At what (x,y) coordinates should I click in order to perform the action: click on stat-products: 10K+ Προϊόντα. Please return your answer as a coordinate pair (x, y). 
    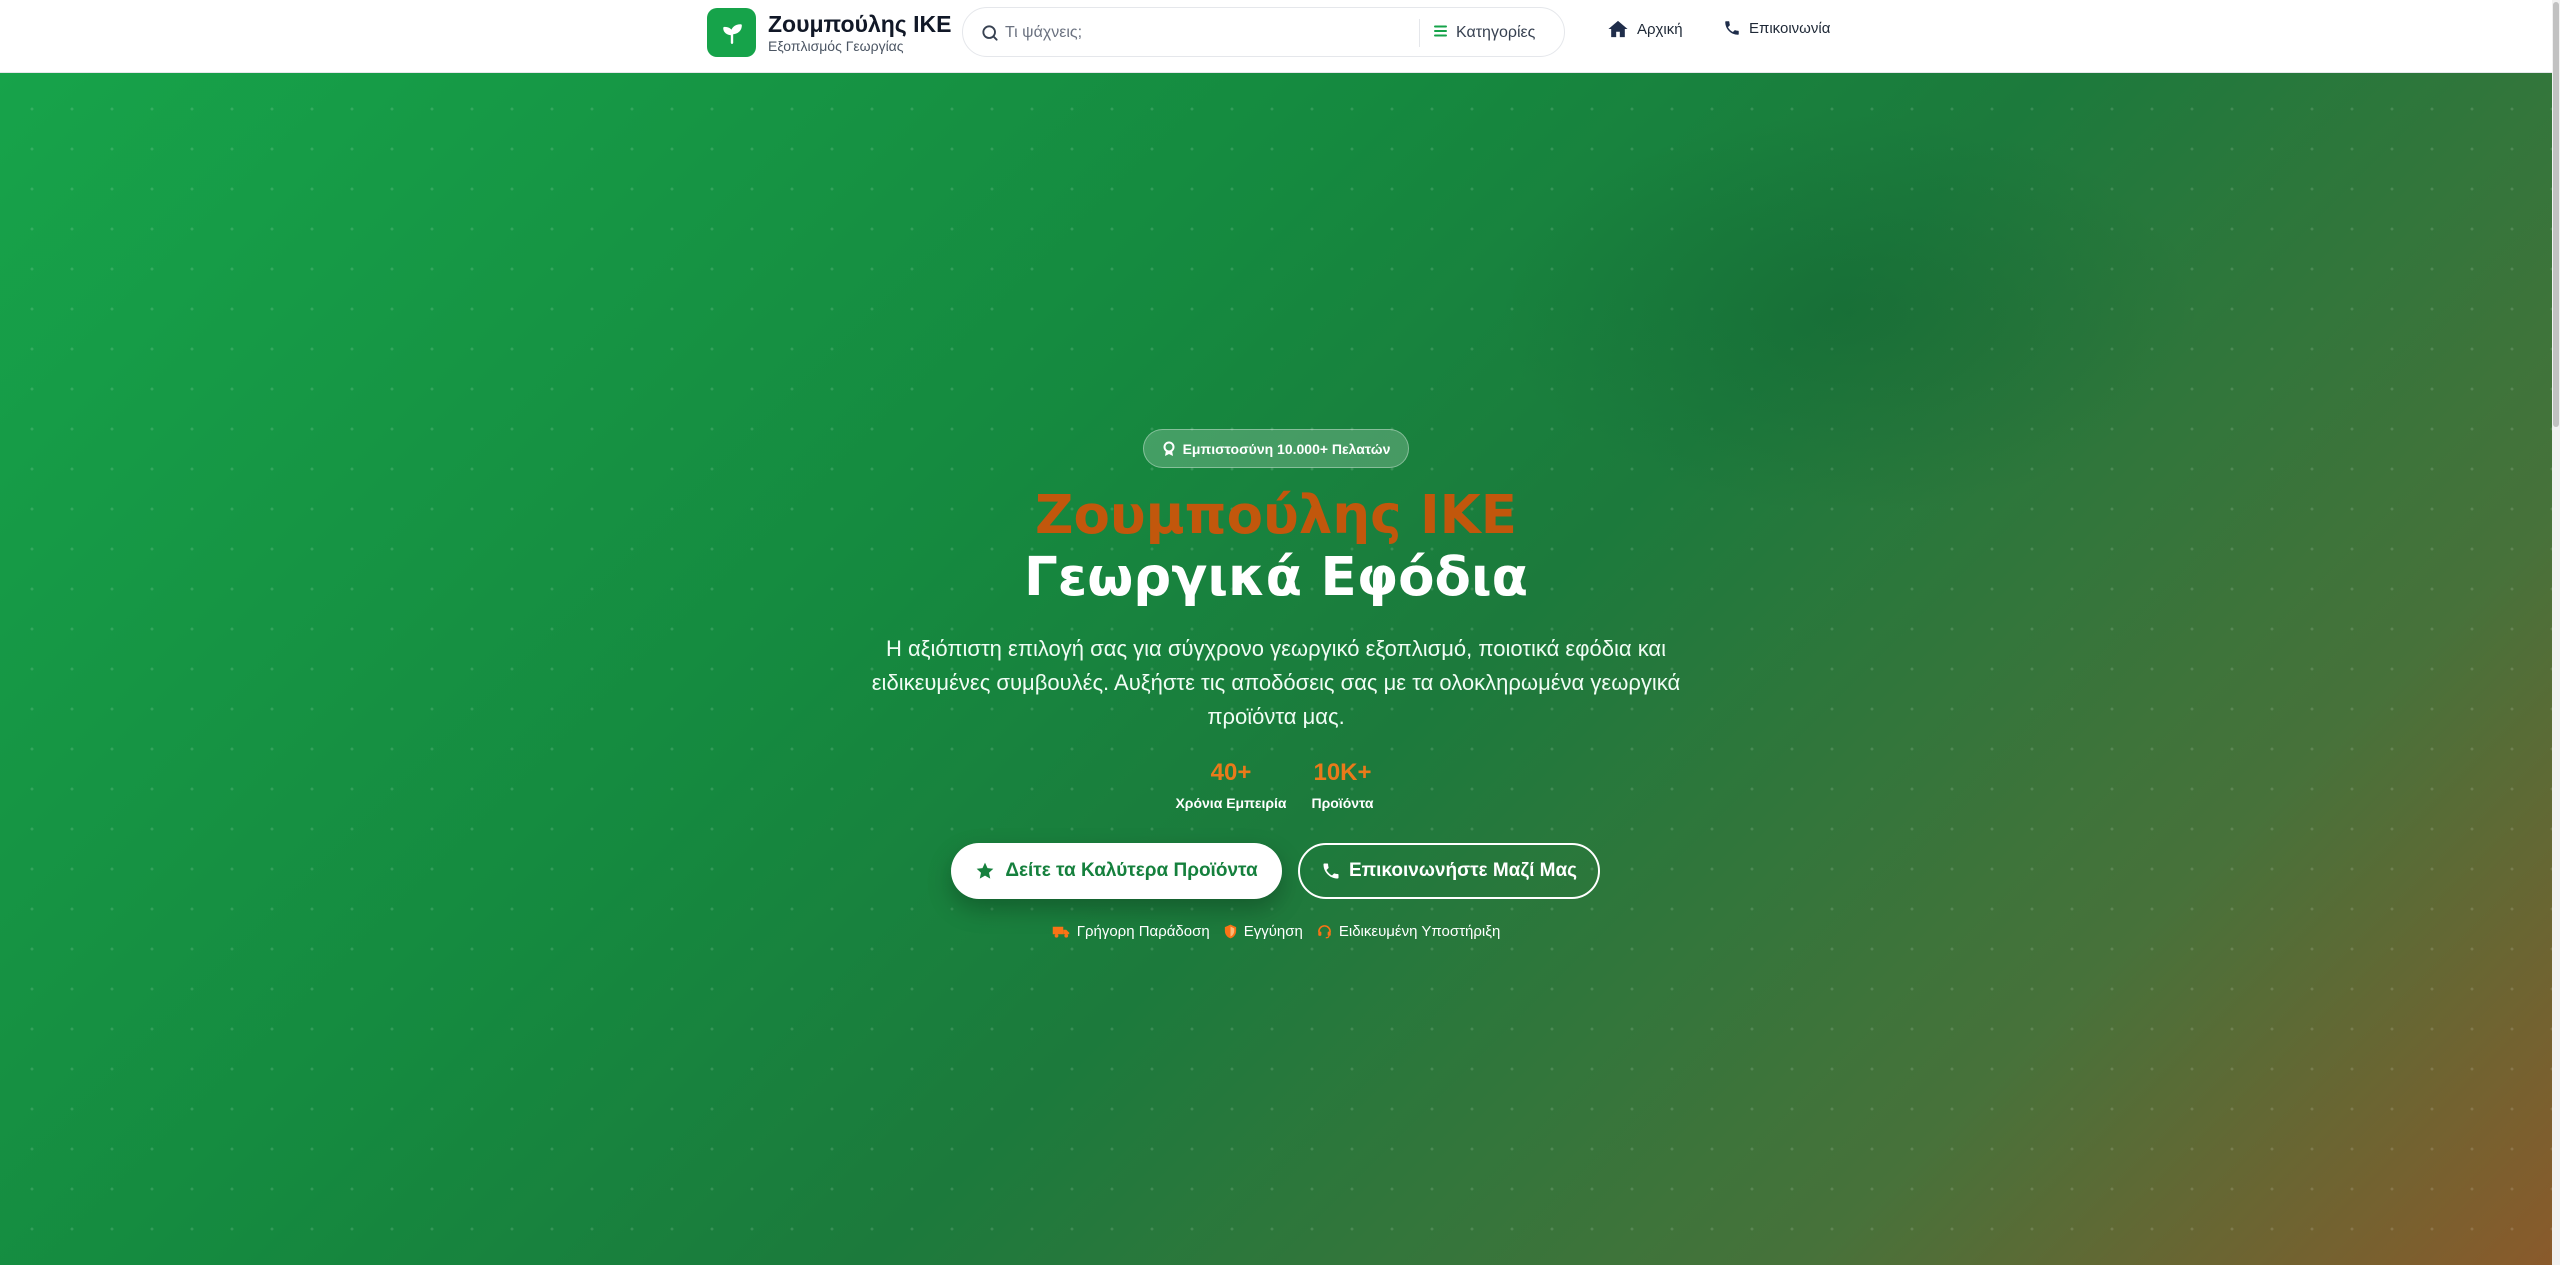
    Looking at the image, I should click on (1342, 784).